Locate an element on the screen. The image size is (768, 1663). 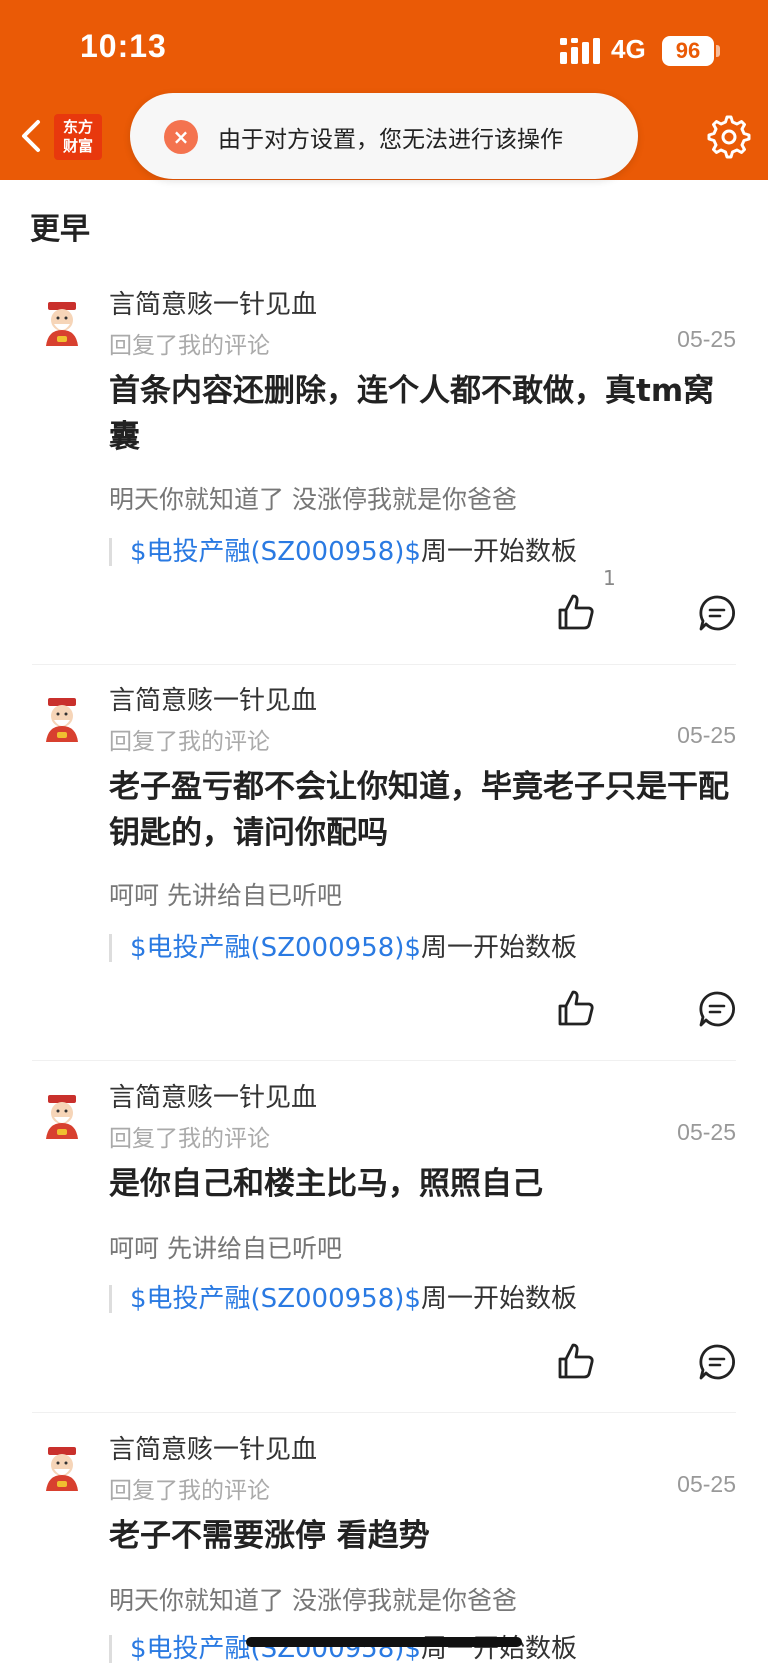
home-indicator is located at coordinates (384, 1642).